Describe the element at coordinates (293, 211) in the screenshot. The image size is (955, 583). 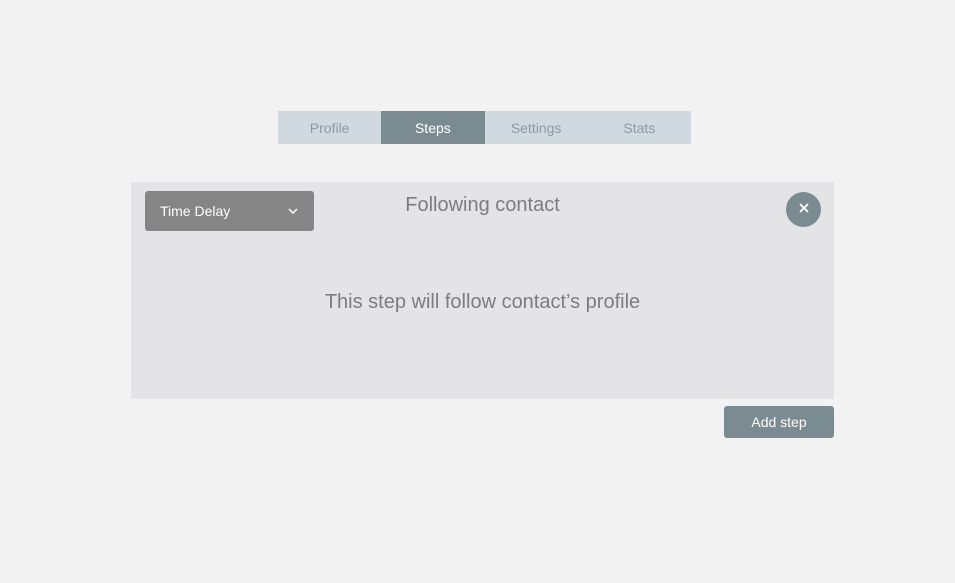
I see `chevron-down-icon` at that location.